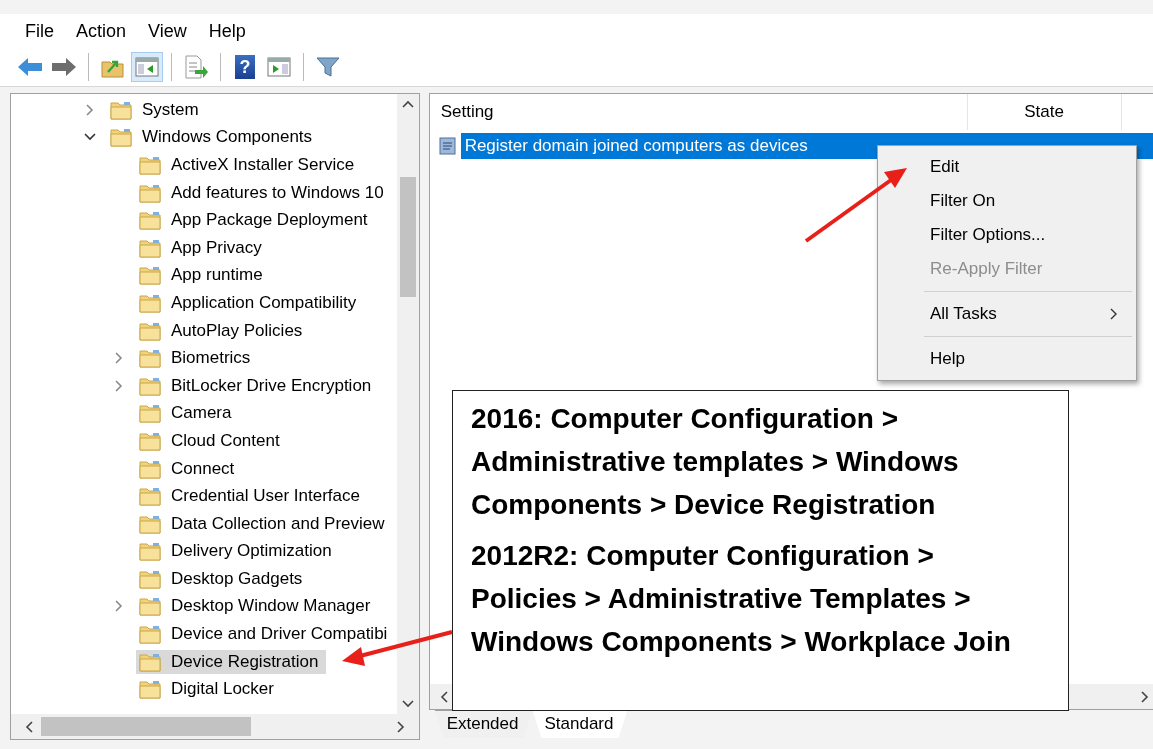 Image resolution: width=1153 pixels, height=749 pixels. Describe the element at coordinates (101, 31) in the screenshot. I see `menu-item: Action` at that location.